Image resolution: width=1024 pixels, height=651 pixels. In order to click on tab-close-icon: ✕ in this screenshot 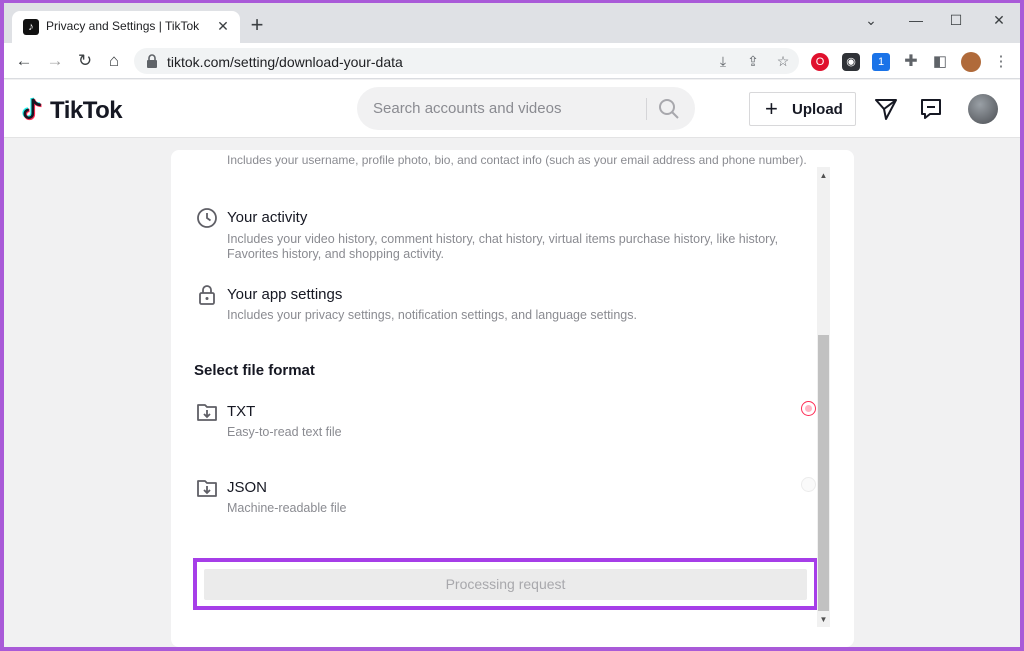, I will do `click(223, 26)`.